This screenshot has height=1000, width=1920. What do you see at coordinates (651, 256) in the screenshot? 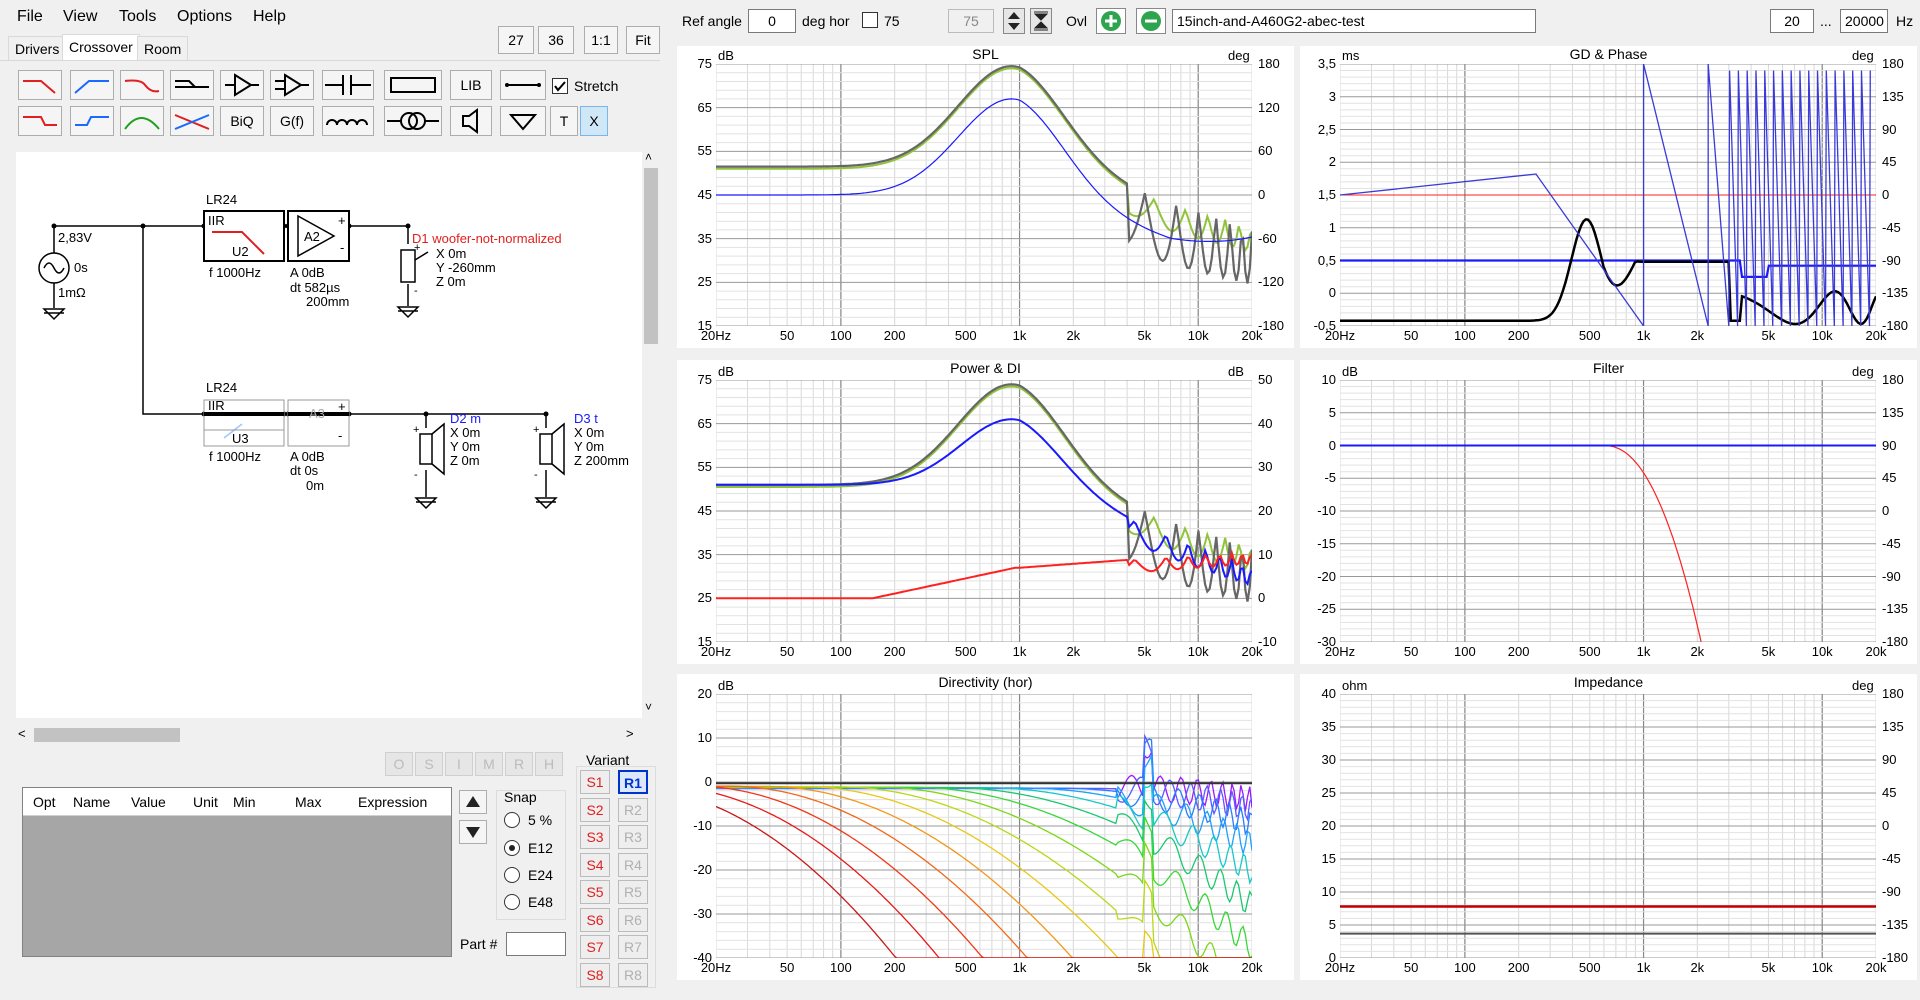
I see `vertical-scroll-thumb` at bounding box center [651, 256].